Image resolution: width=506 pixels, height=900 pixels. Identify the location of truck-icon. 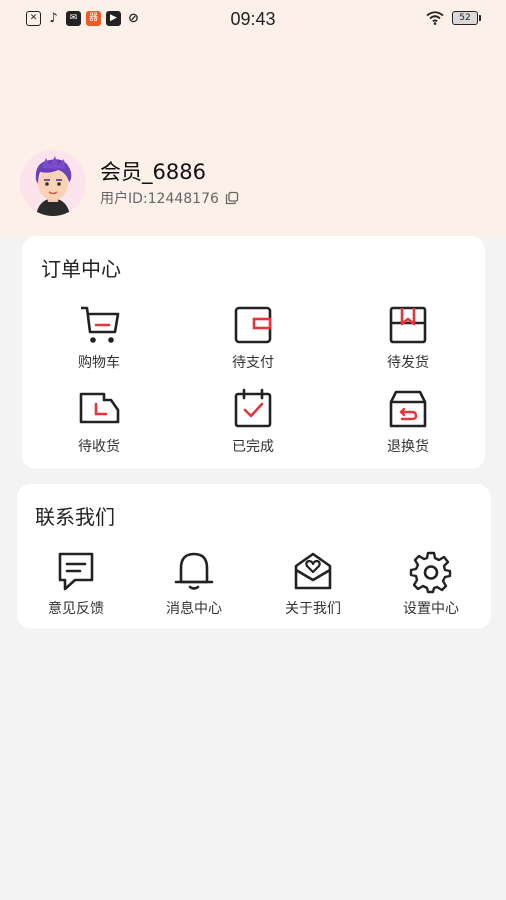
(99, 408).